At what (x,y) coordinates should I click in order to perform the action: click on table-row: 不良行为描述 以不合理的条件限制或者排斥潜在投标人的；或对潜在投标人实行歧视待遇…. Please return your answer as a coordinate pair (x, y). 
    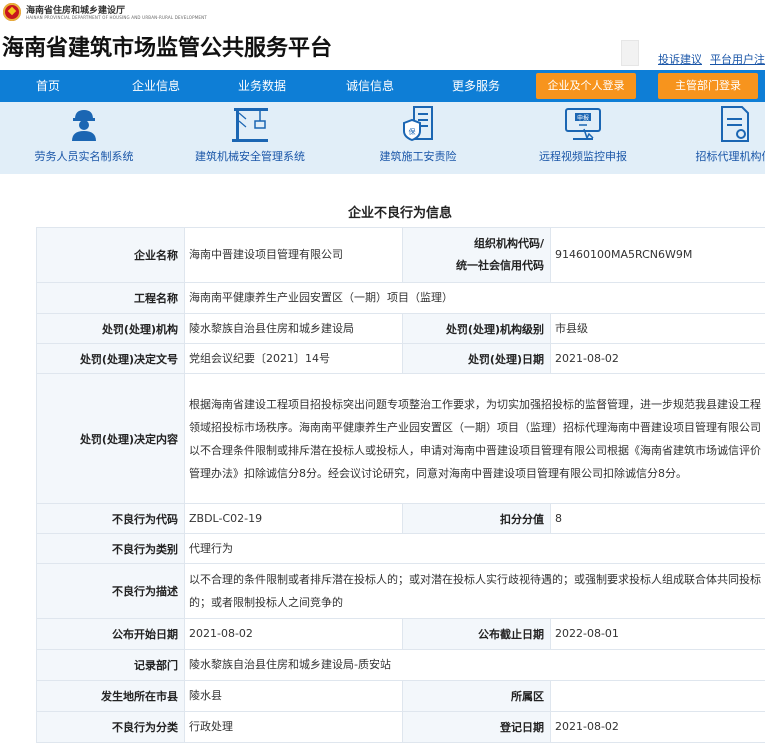
    Looking at the image, I should click on (400, 591).